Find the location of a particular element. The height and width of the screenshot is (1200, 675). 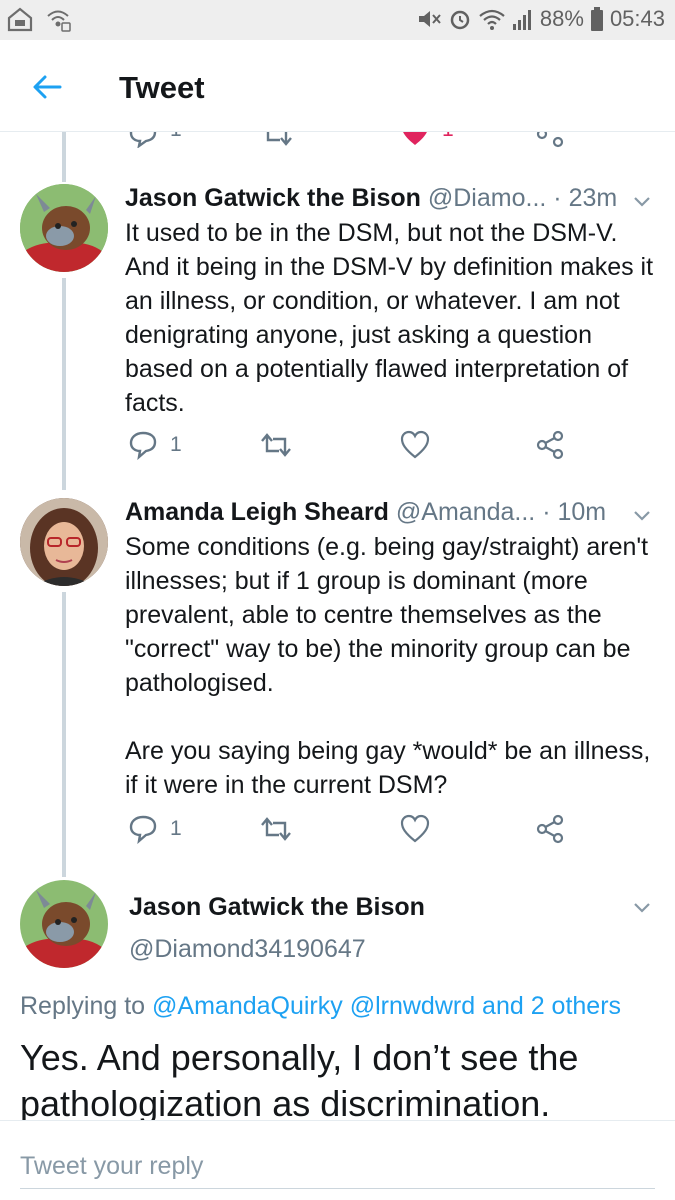

alarm-icon is located at coordinates (460, 20).